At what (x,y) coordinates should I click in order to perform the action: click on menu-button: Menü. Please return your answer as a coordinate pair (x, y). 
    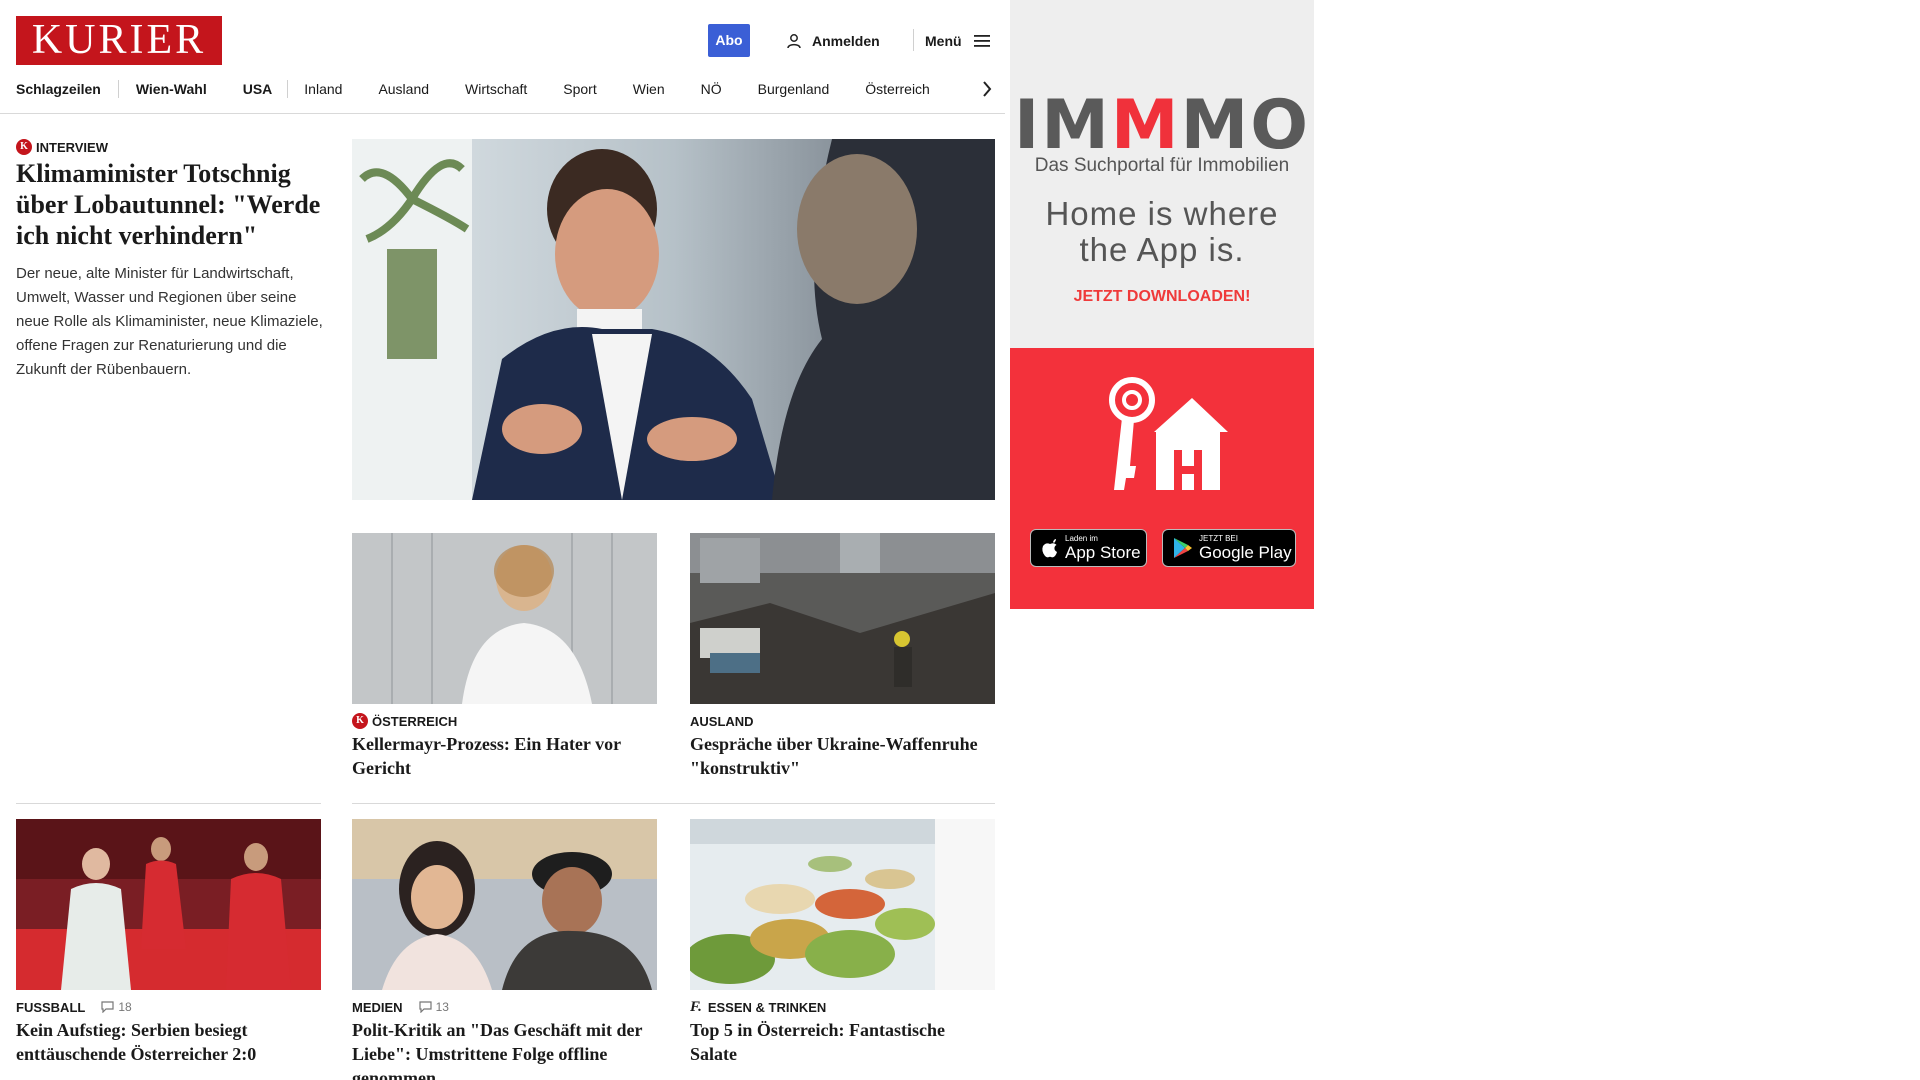
    Looking at the image, I should click on (957, 41).